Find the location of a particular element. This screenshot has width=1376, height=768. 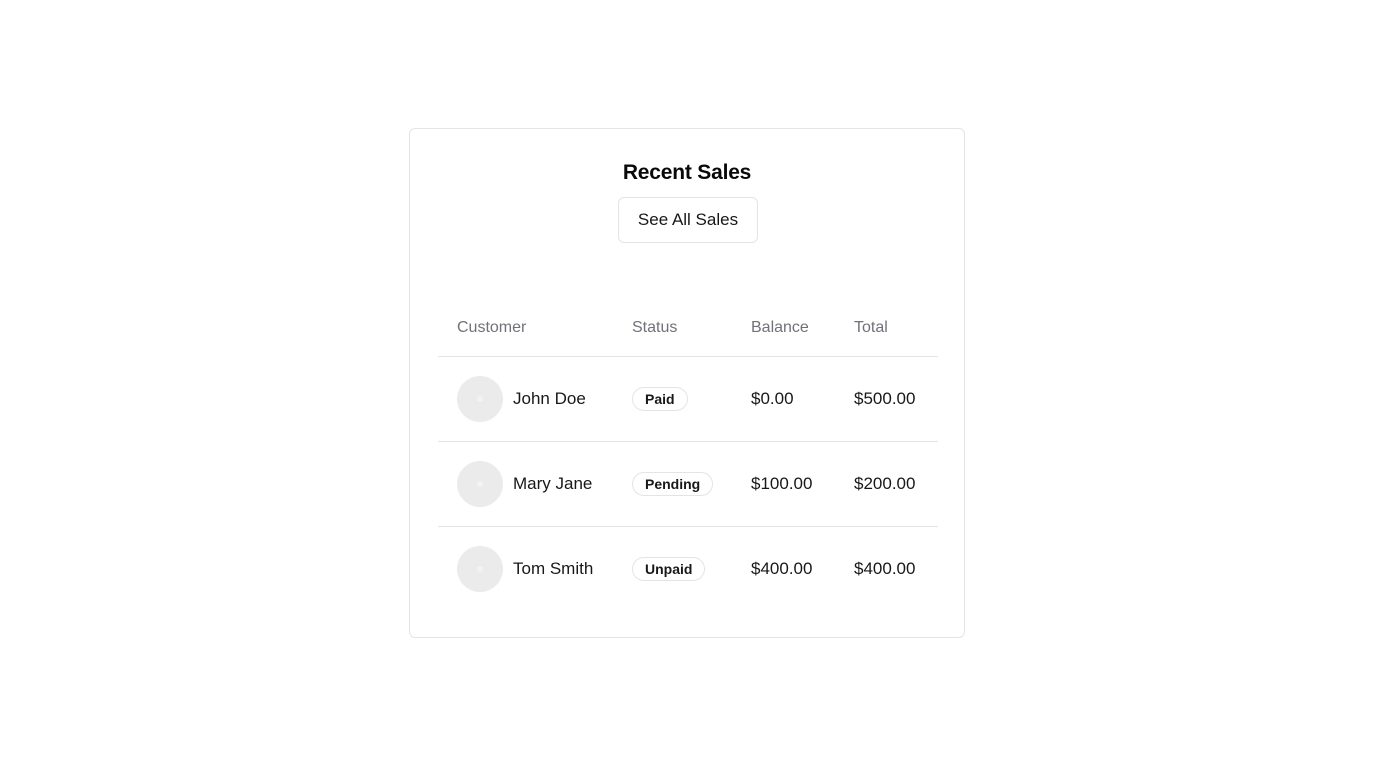

header-status: Status is located at coordinates (655, 327).